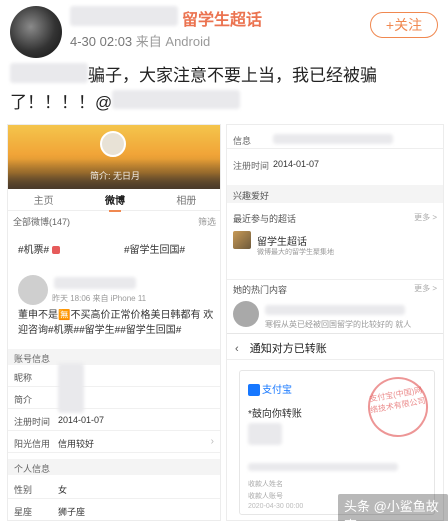 This screenshot has width=448, height=521. What do you see at coordinates (124, 16) in the screenshot?
I see `blurred-poster-name` at bounding box center [124, 16].